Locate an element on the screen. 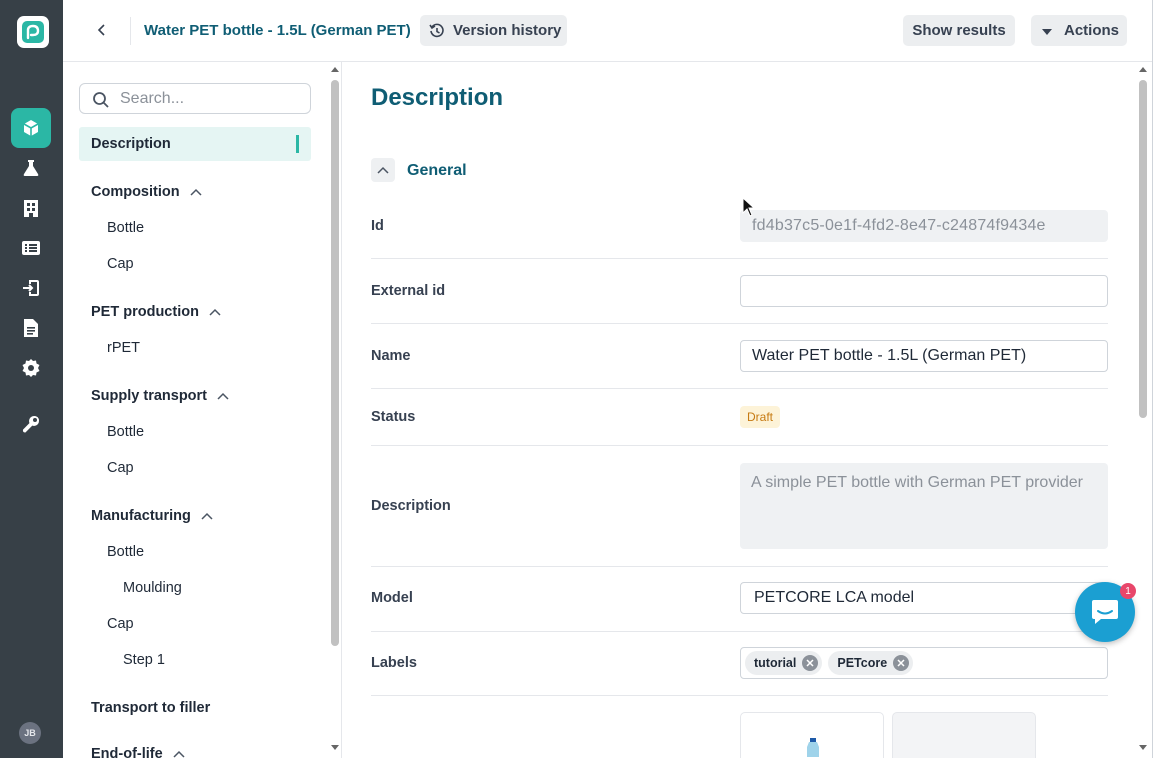  gear-icon is located at coordinates (31, 368).